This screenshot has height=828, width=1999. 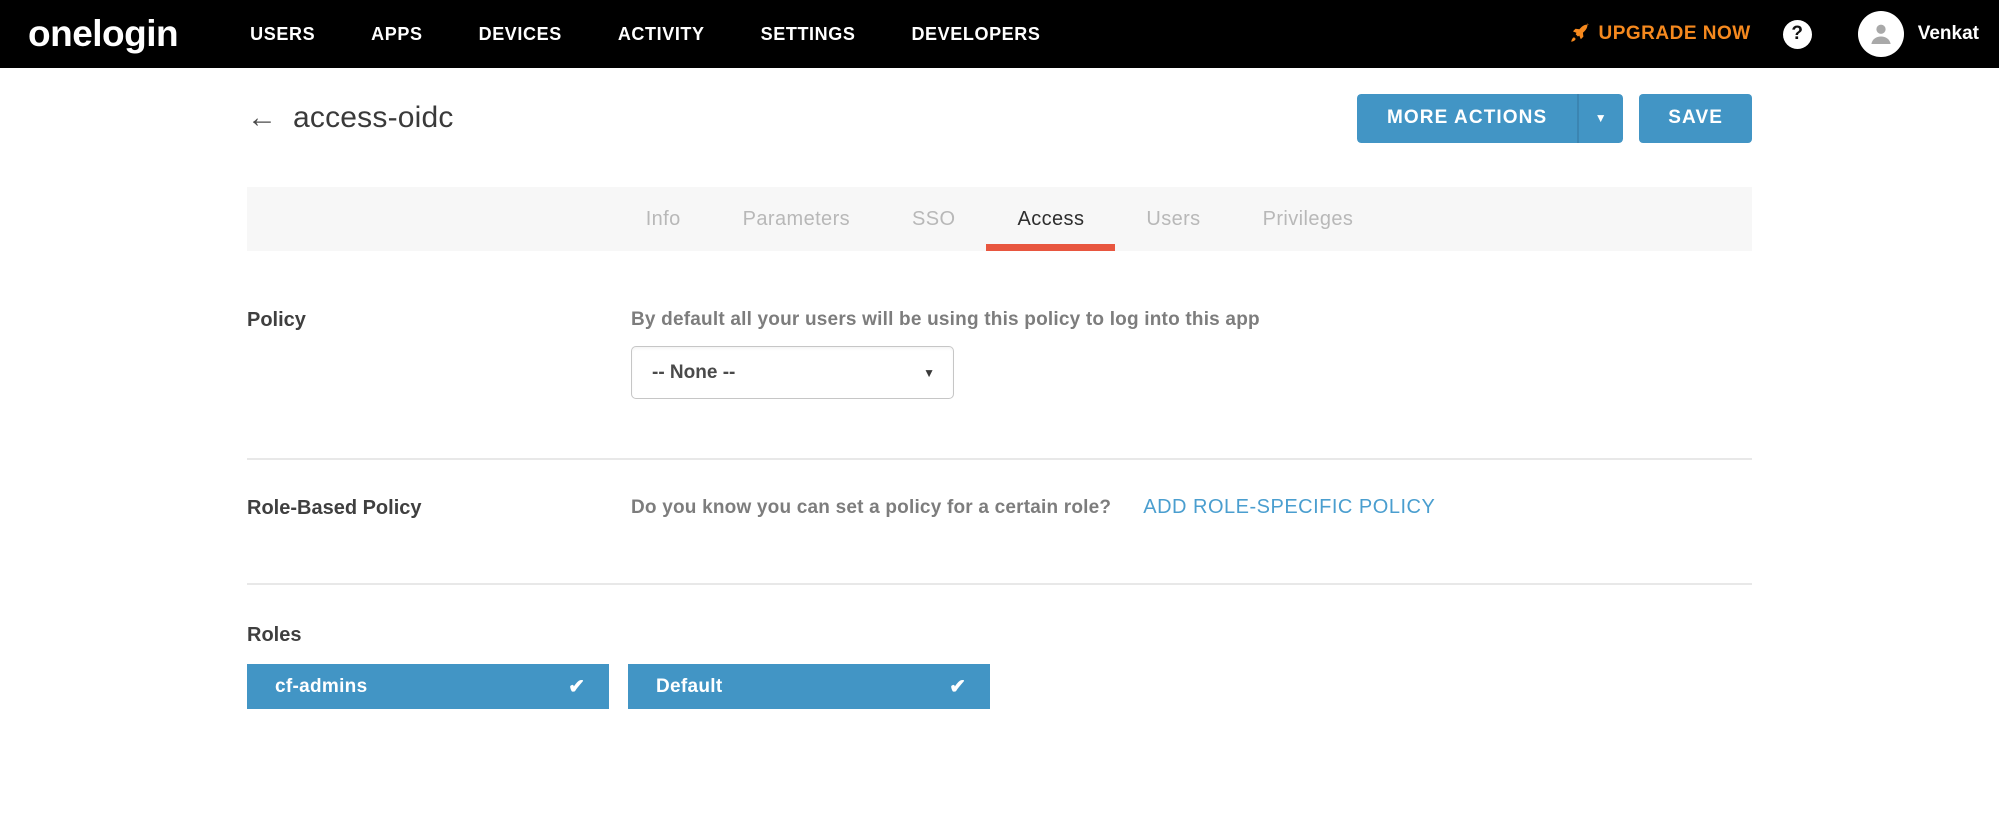 I want to click on user-name: Venkat, so click(x=1948, y=34).